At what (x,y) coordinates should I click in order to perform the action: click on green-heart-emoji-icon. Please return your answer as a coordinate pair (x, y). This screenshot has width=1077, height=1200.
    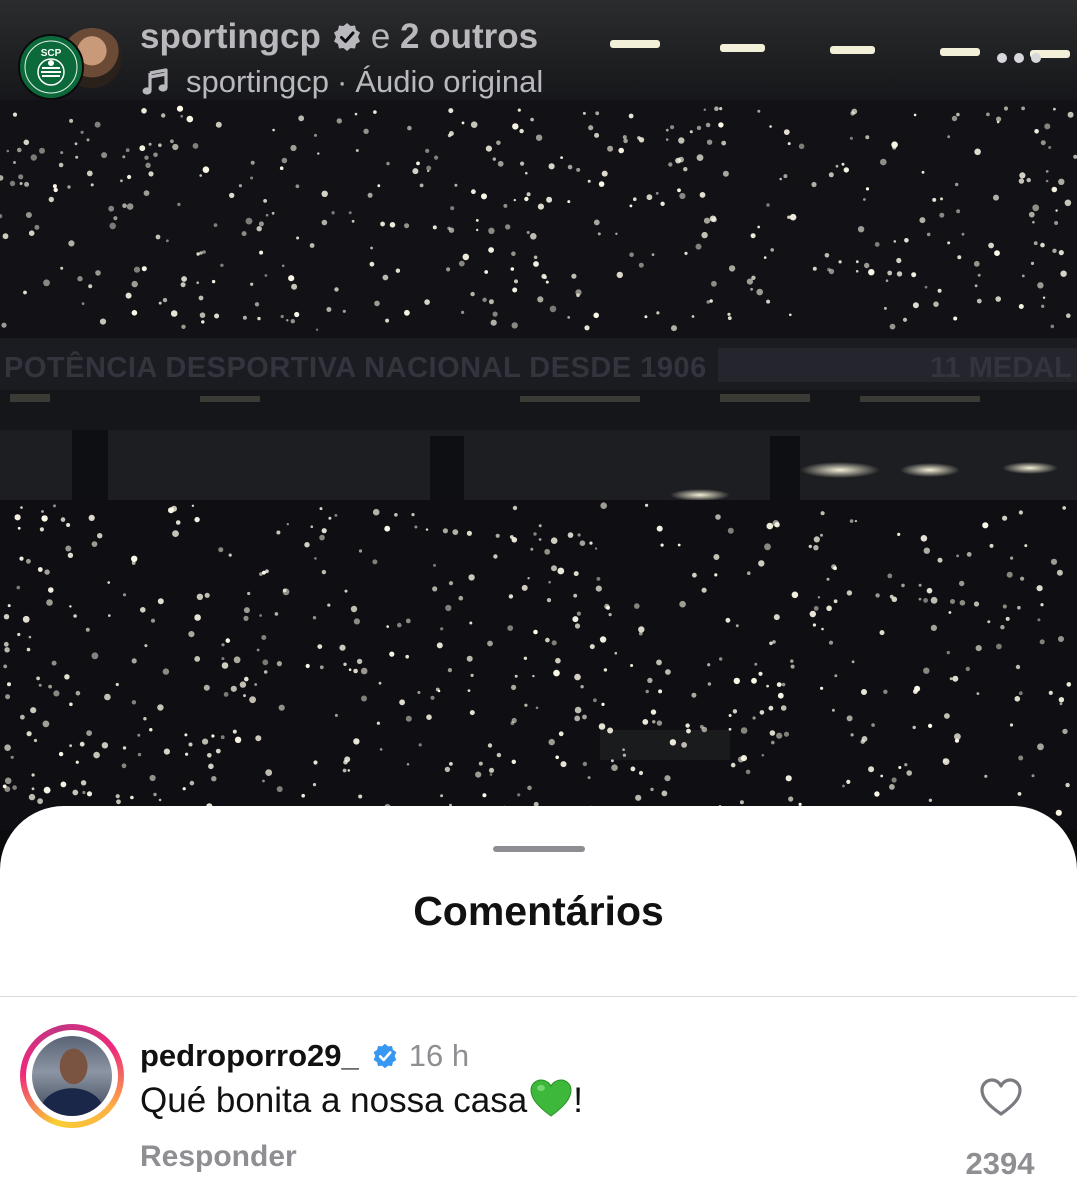
    Looking at the image, I should click on (551, 1098).